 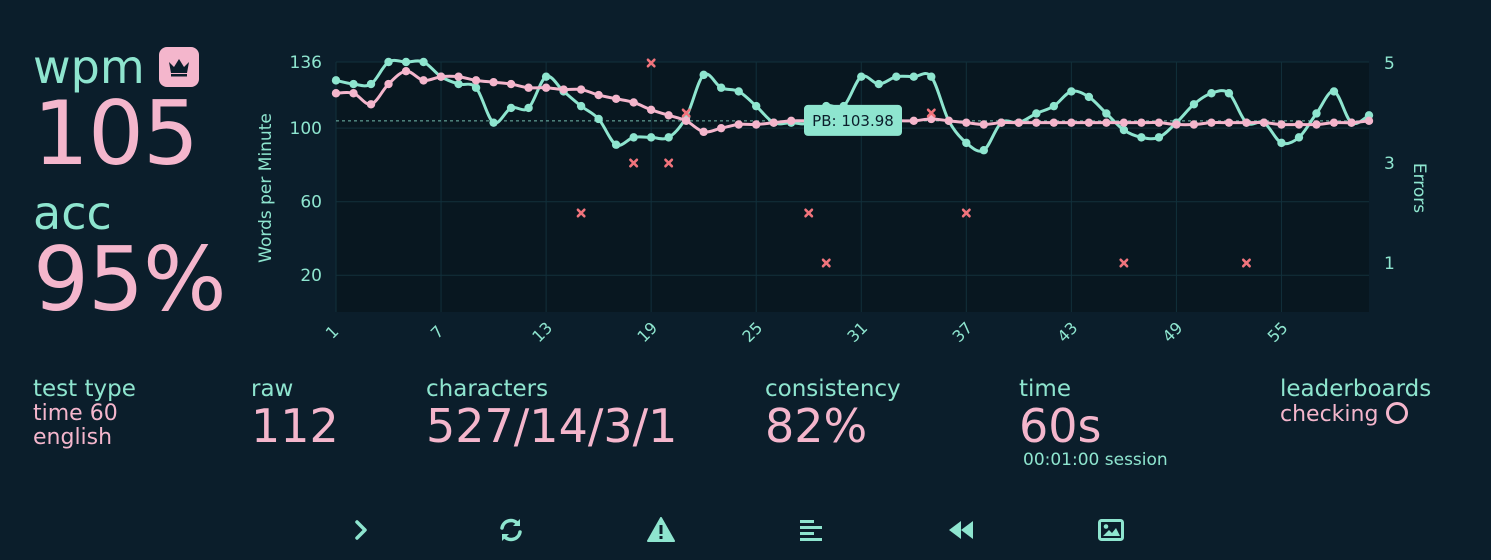 What do you see at coordinates (833, 426) in the screenshot?
I see `consistency-value: 82%` at bounding box center [833, 426].